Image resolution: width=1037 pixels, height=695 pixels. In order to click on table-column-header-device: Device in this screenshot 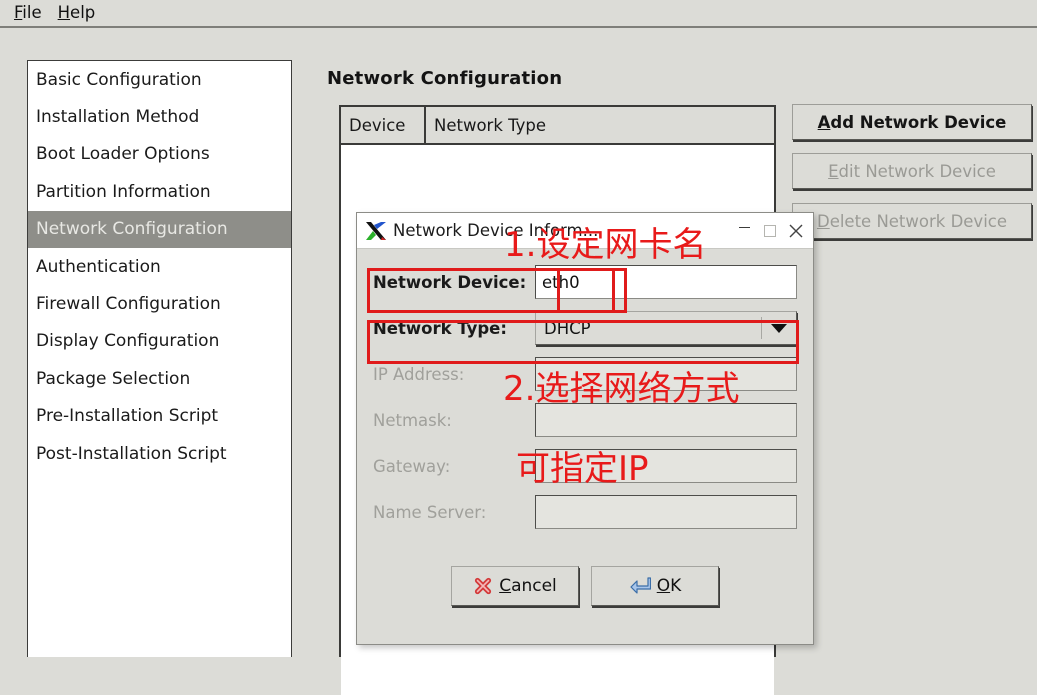, I will do `click(383, 125)`.